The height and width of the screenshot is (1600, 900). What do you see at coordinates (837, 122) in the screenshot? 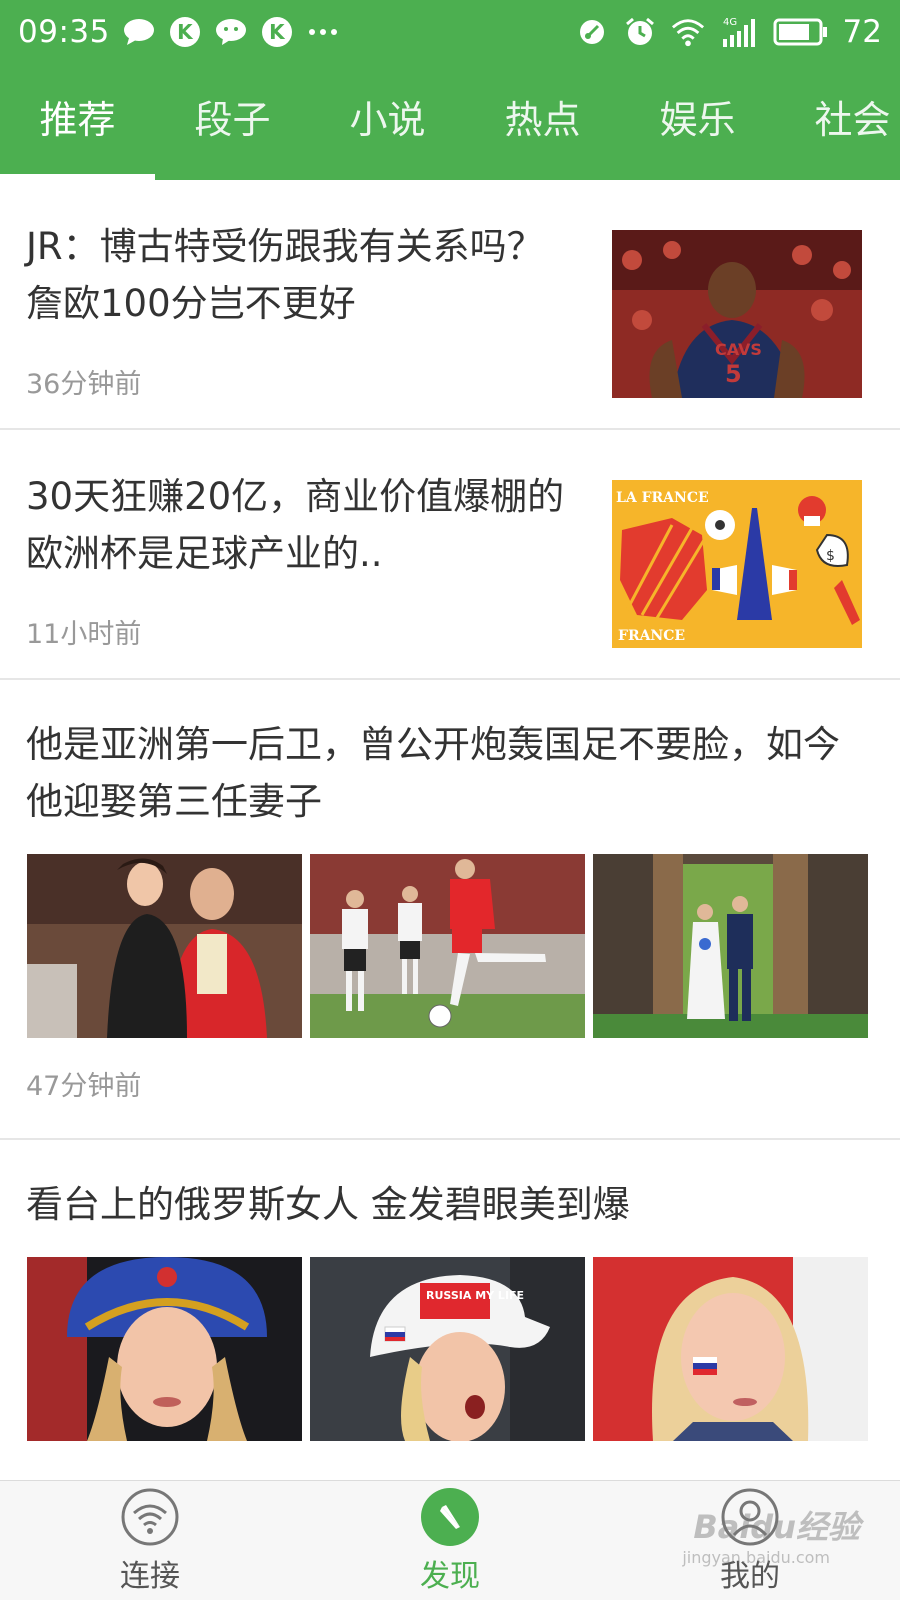
I see `tab-society: 社会` at bounding box center [837, 122].